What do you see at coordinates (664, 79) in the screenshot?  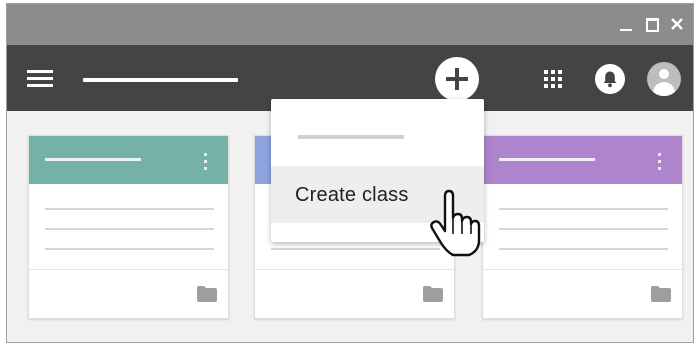 I see `account-avatar-icon` at bounding box center [664, 79].